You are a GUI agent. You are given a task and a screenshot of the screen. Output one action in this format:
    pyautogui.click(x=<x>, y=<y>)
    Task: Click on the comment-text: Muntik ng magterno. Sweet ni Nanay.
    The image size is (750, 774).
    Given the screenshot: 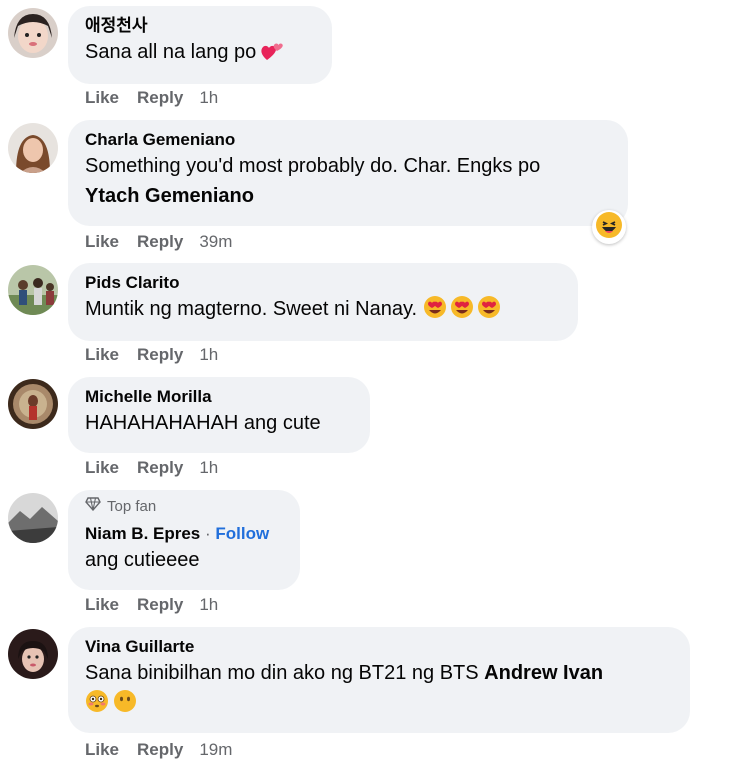 What is the action you would take?
    pyautogui.click(x=323, y=311)
    